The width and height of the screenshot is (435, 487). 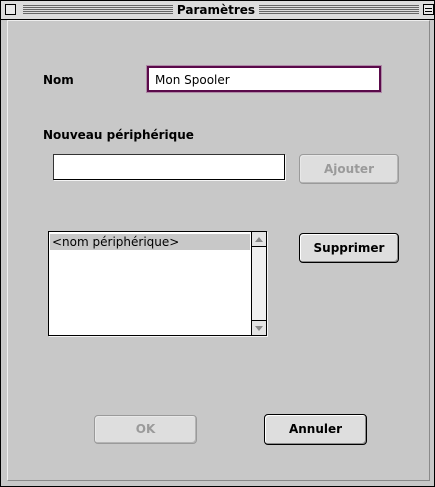 What do you see at coordinates (259, 327) in the screenshot?
I see `arrow-down-icon` at bounding box center [259, 327].